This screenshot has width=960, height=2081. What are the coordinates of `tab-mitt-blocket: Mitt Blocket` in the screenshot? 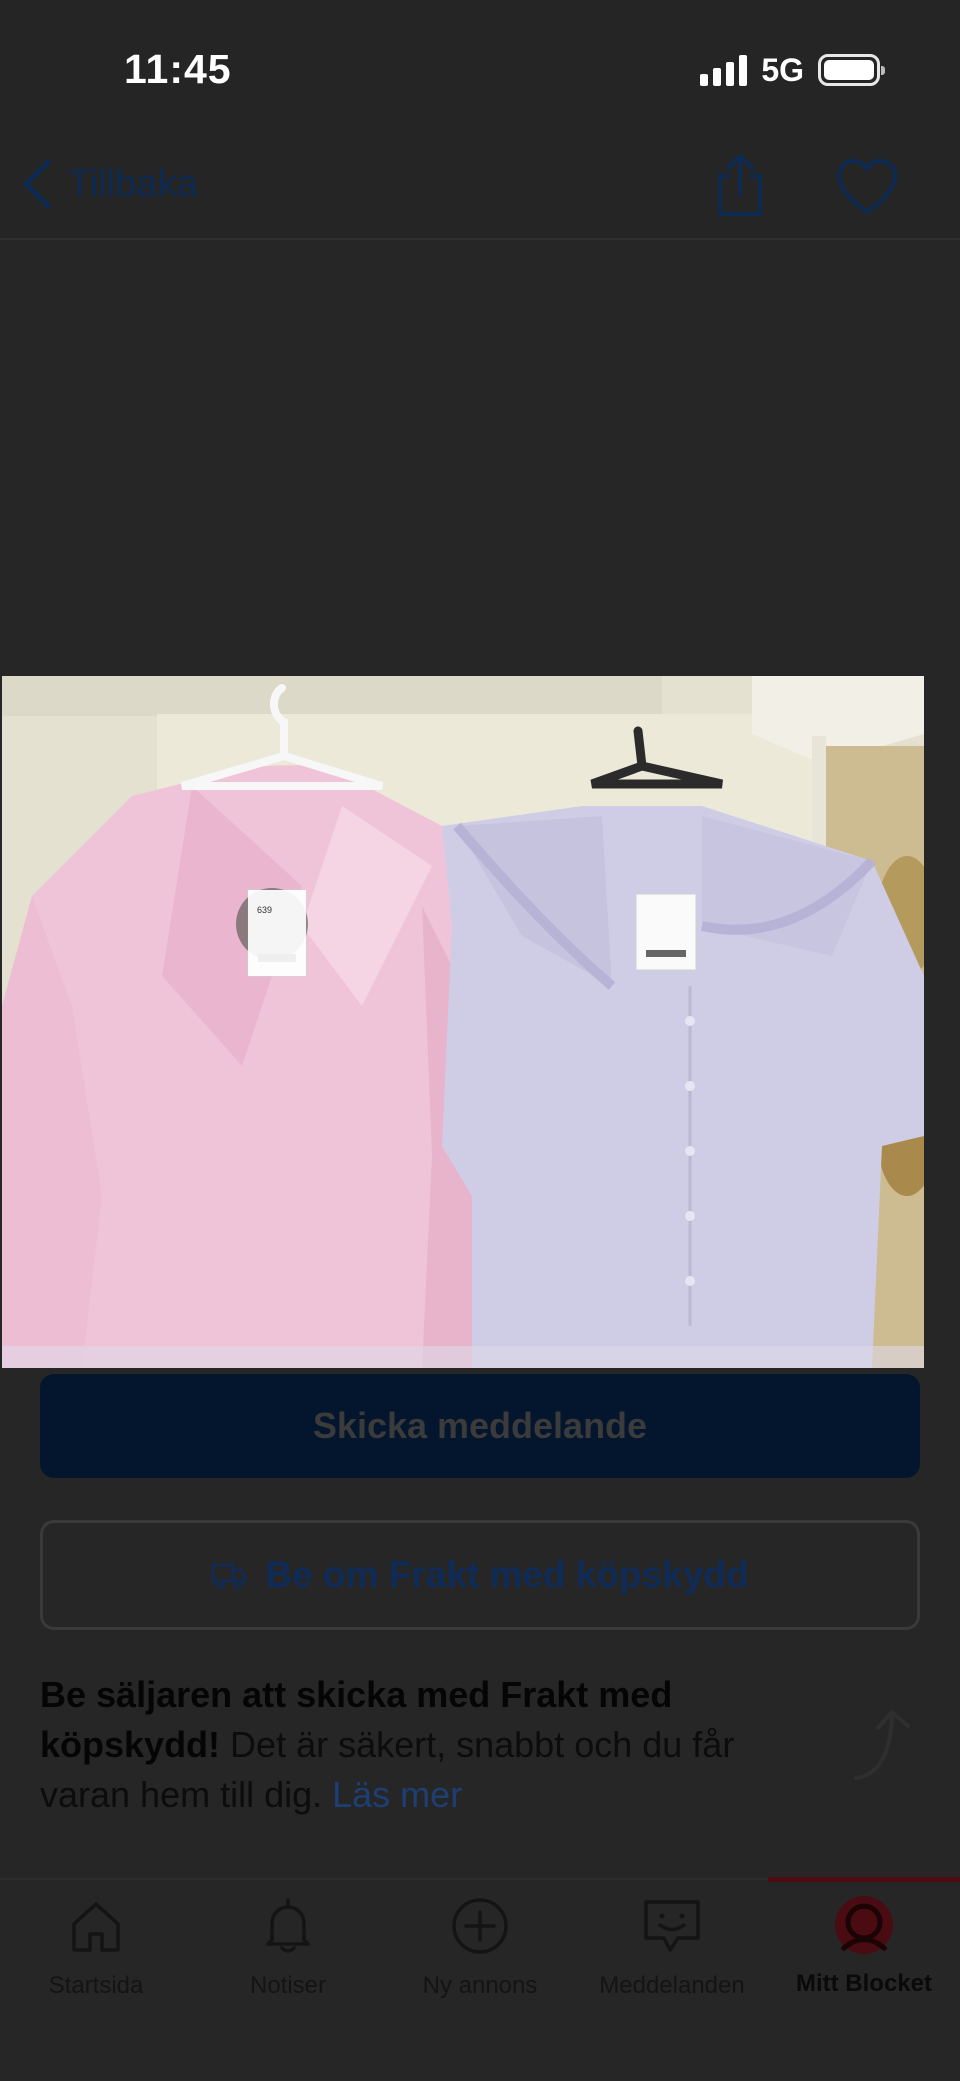 It's located at (864, 1948).